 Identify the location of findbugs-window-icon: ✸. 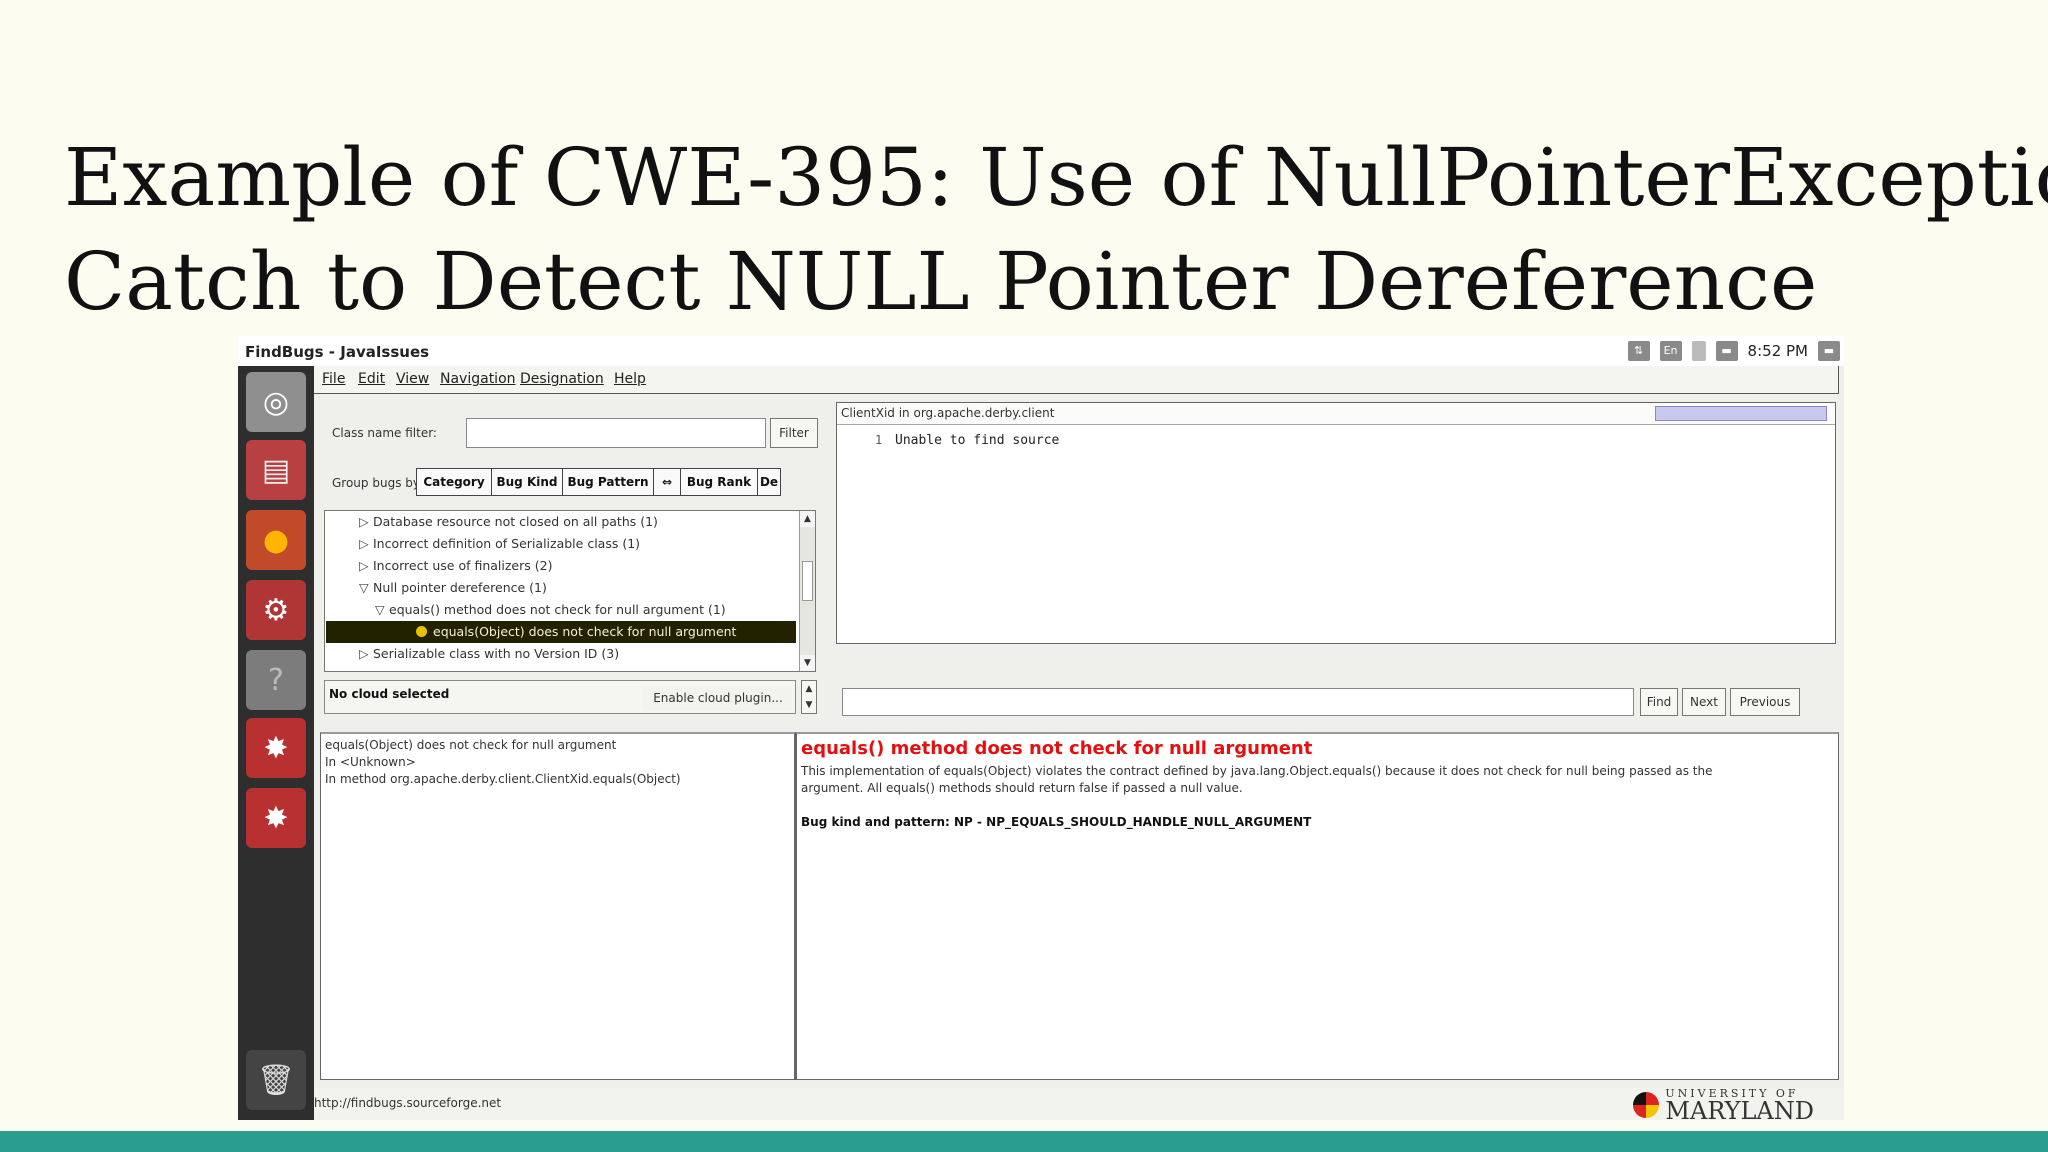
(276, 818).